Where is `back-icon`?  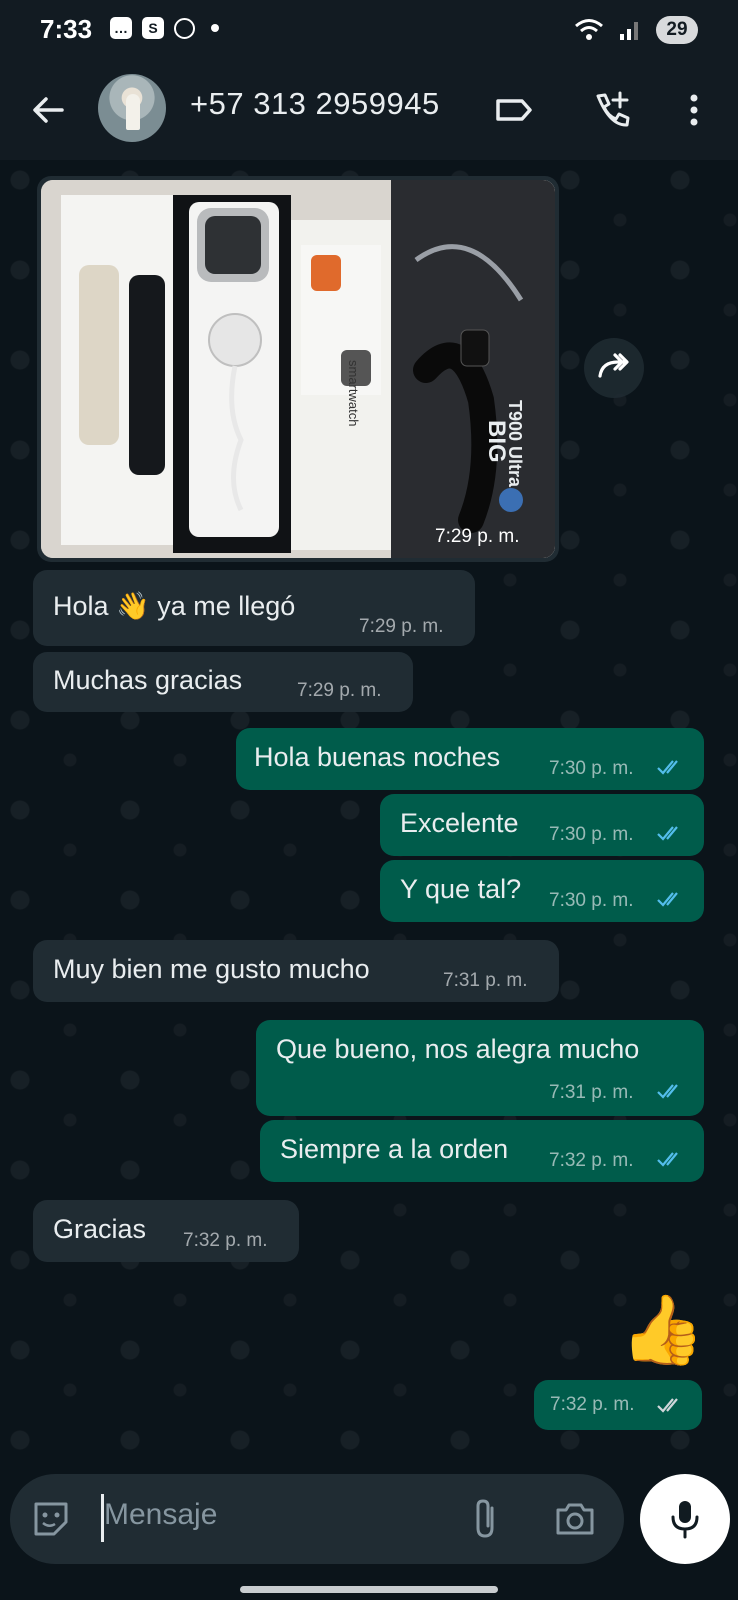 back-icon is located at coordinates (48, 110).